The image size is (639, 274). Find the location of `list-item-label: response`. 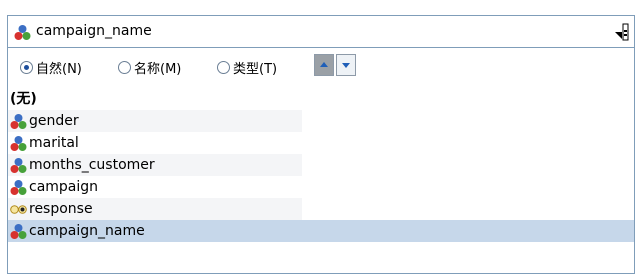

list-item-label: response is located at coordinates (61, 209).